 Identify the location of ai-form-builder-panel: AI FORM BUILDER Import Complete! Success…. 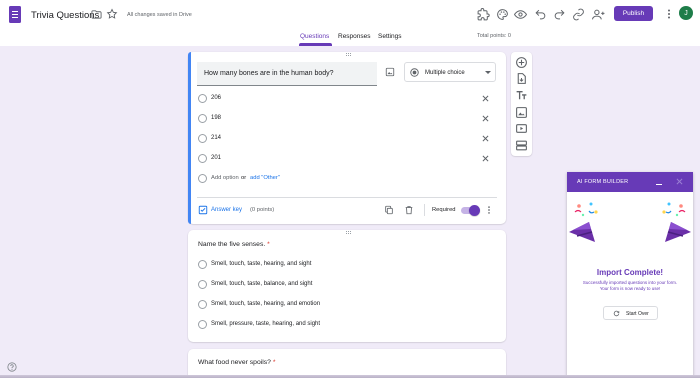
(630, 275).